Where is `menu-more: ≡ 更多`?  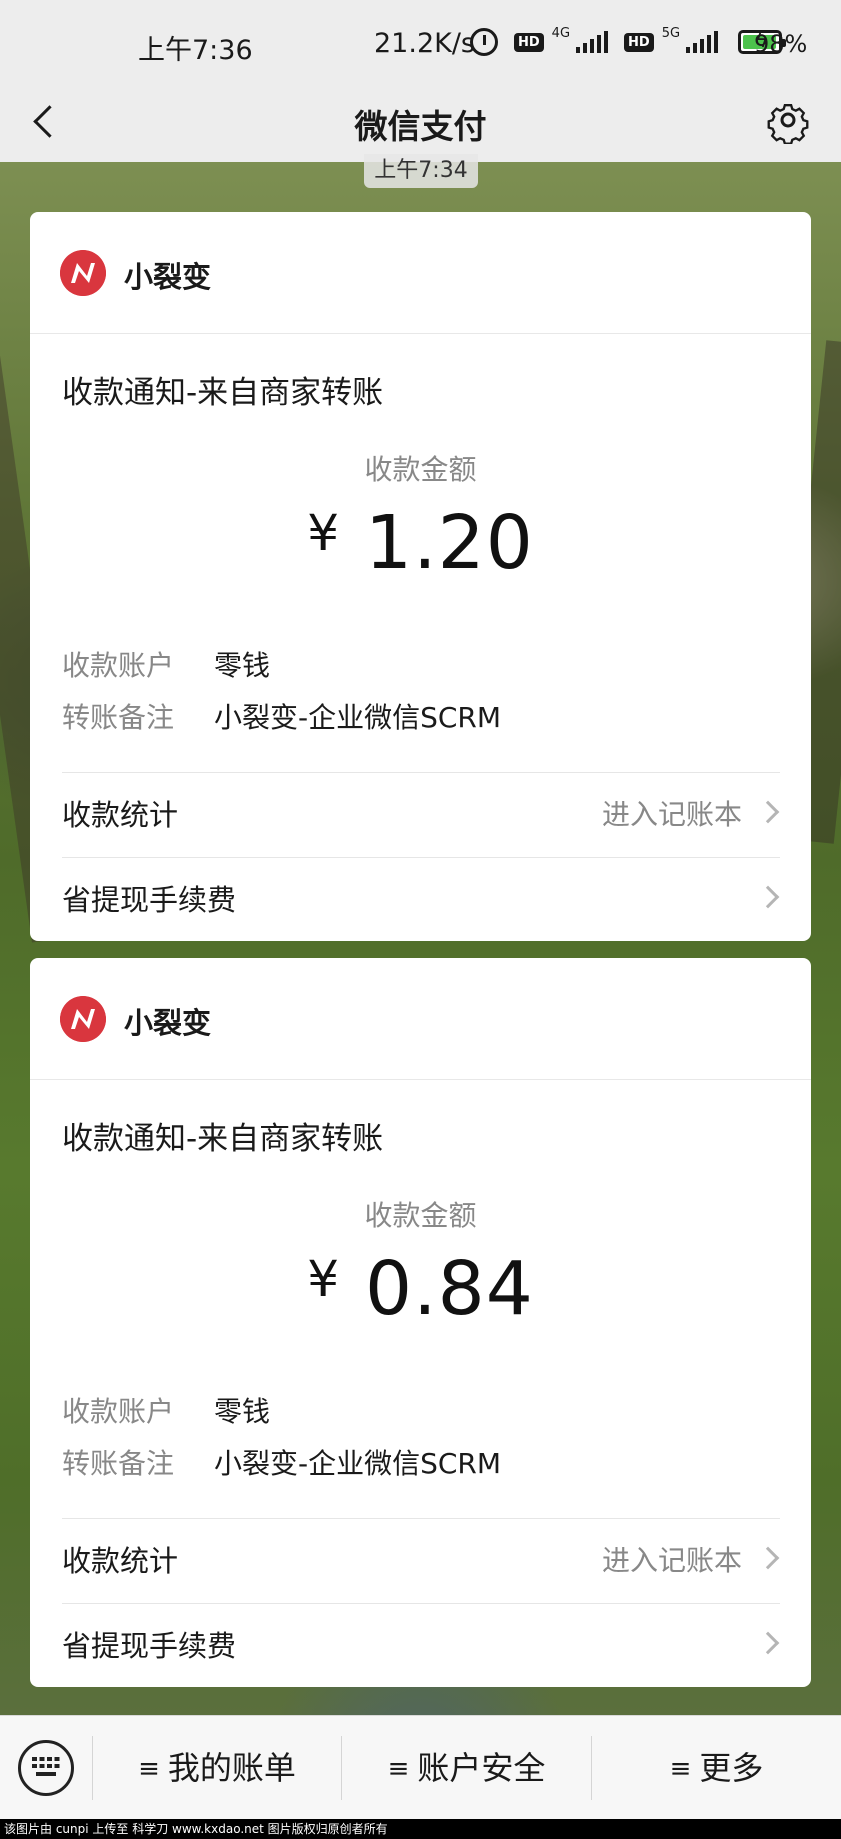
menu-more: ≡ 更多 is located at coordinates (716, 1768).